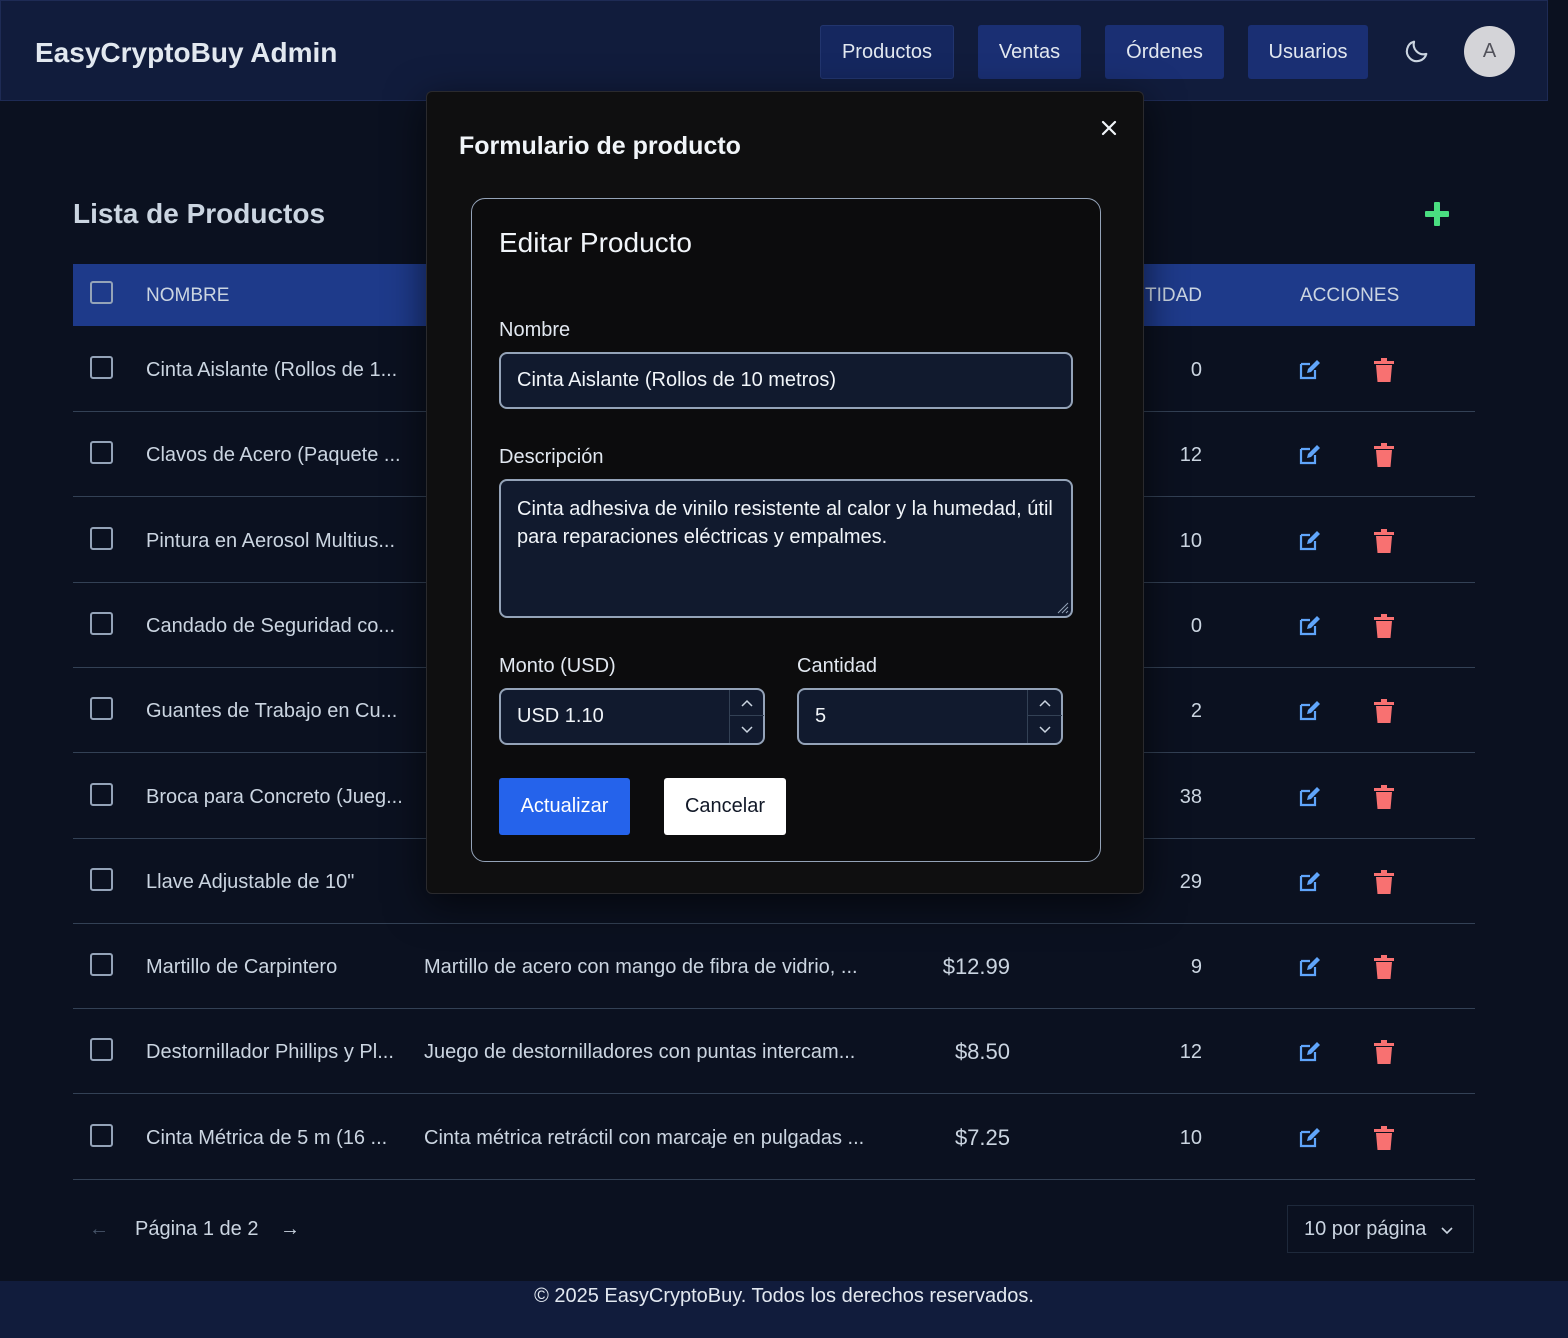 The width and height of the screenshot is (1568, 1338). Describe the element at coordinates (1062, 607) in the screenshot. I see `resize-handle-icon` at that location.